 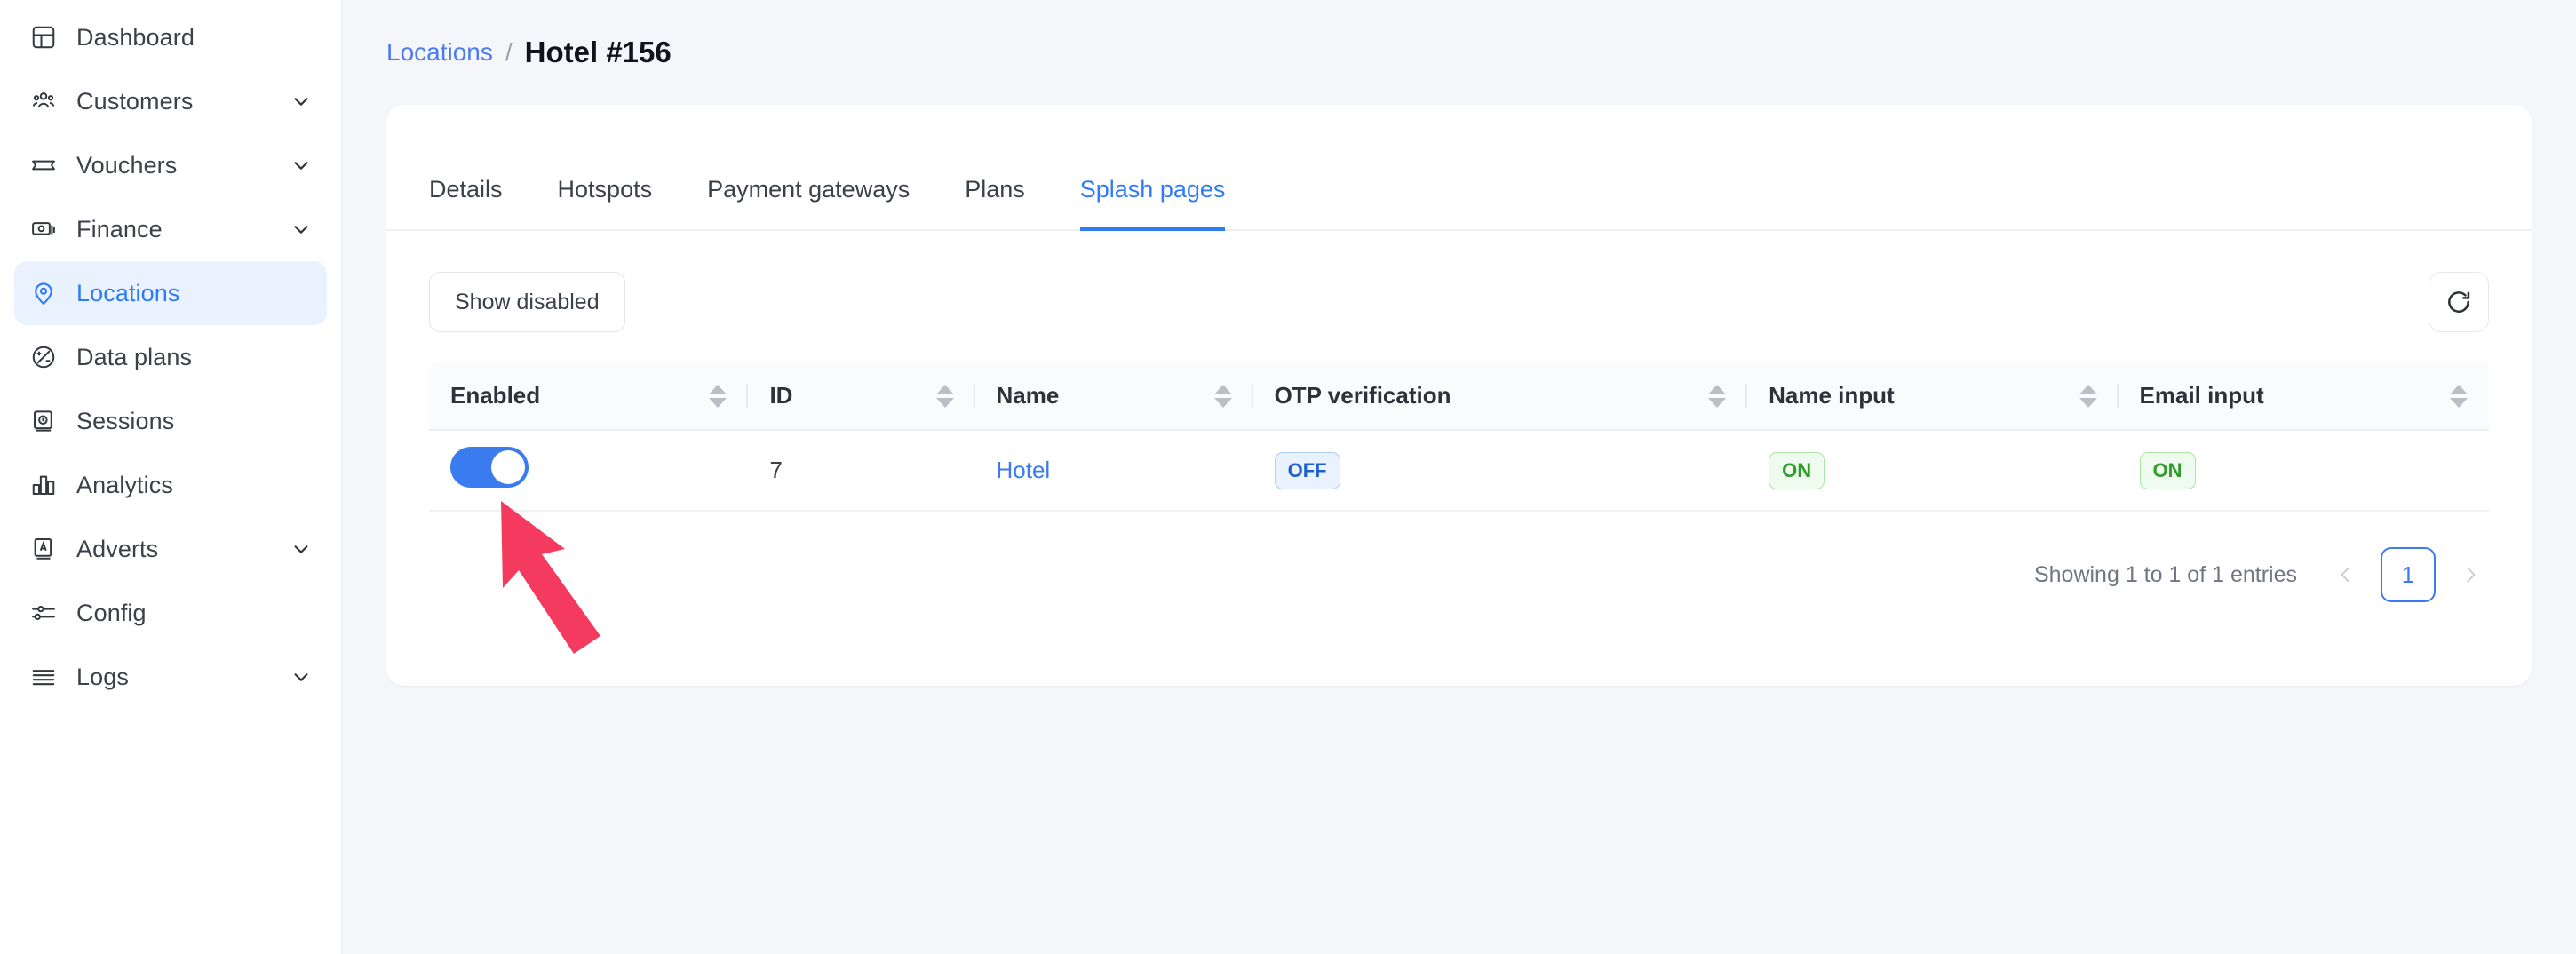 I want to click on col-id: ID, so click(x=861, y=396).